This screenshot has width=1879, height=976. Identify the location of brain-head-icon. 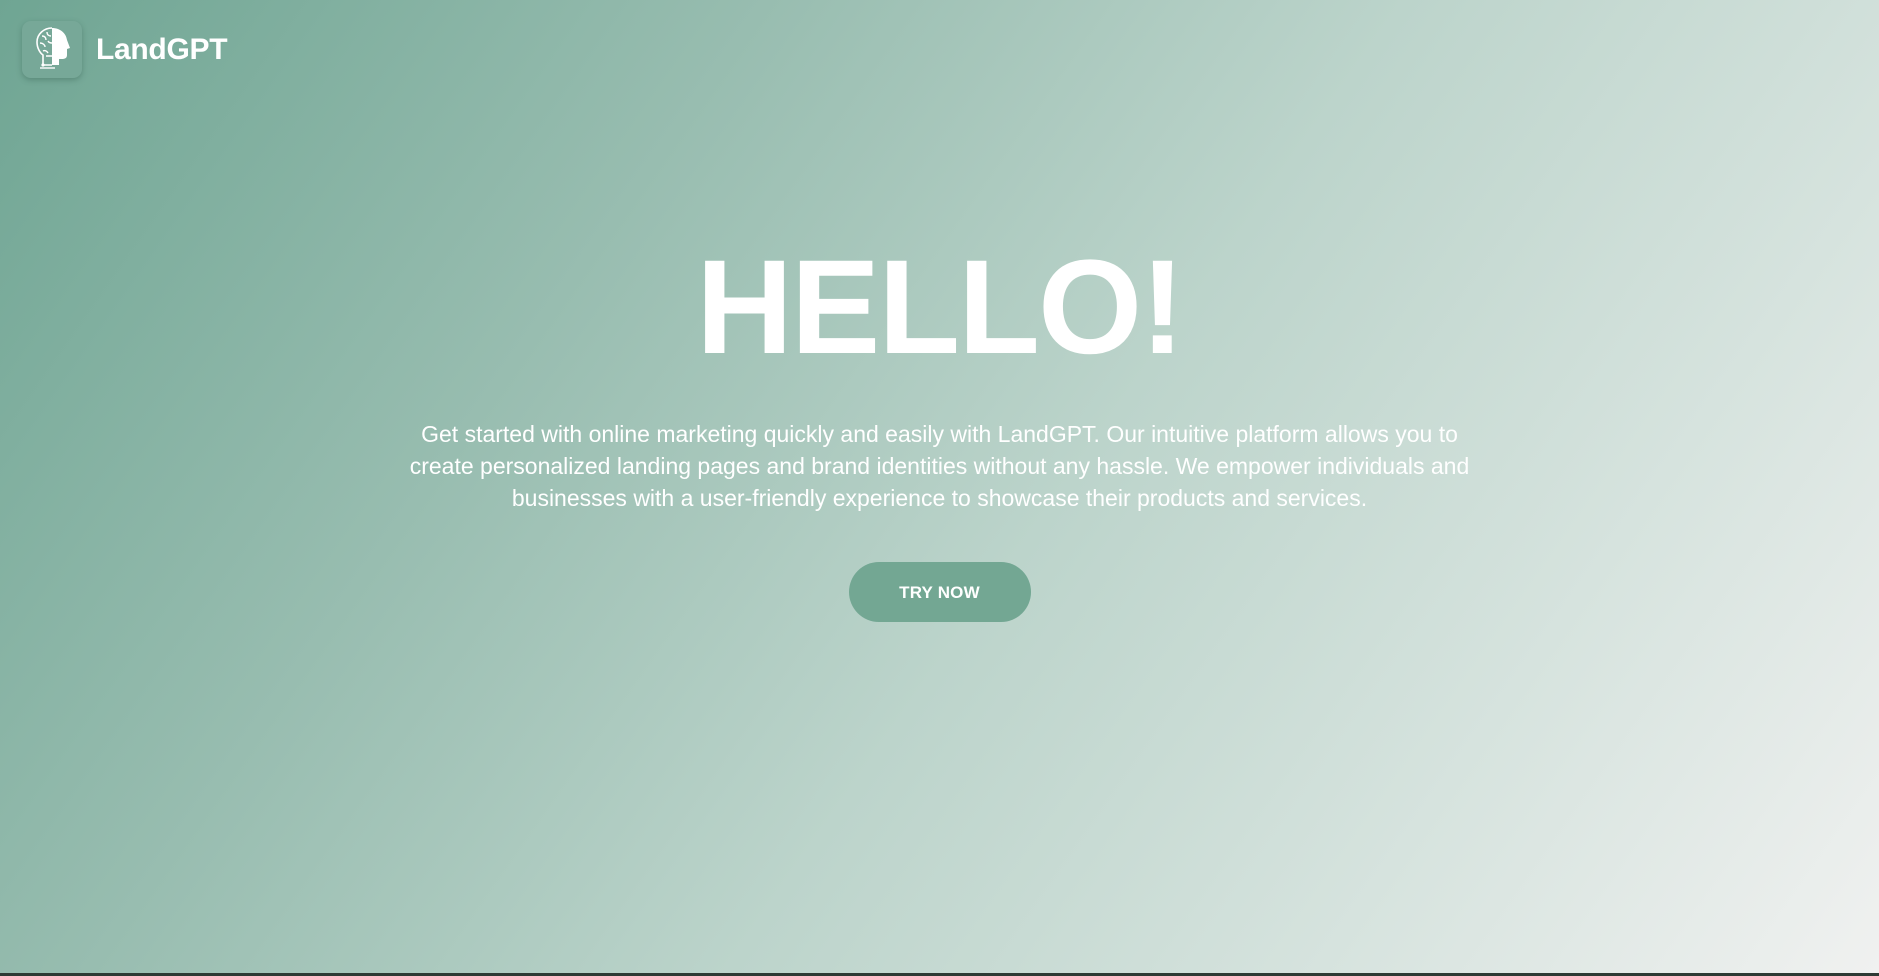
(52, 49).